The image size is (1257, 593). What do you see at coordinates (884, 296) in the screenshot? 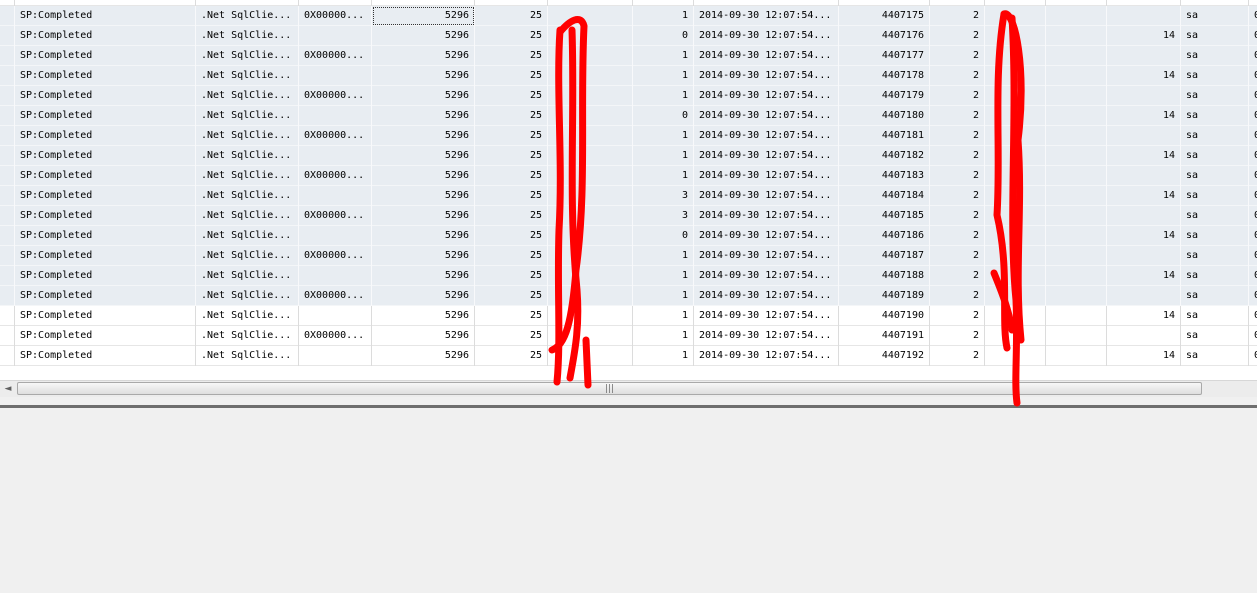
I see `event-sequence-cell: 4407189` at bounding box center [884, 296].